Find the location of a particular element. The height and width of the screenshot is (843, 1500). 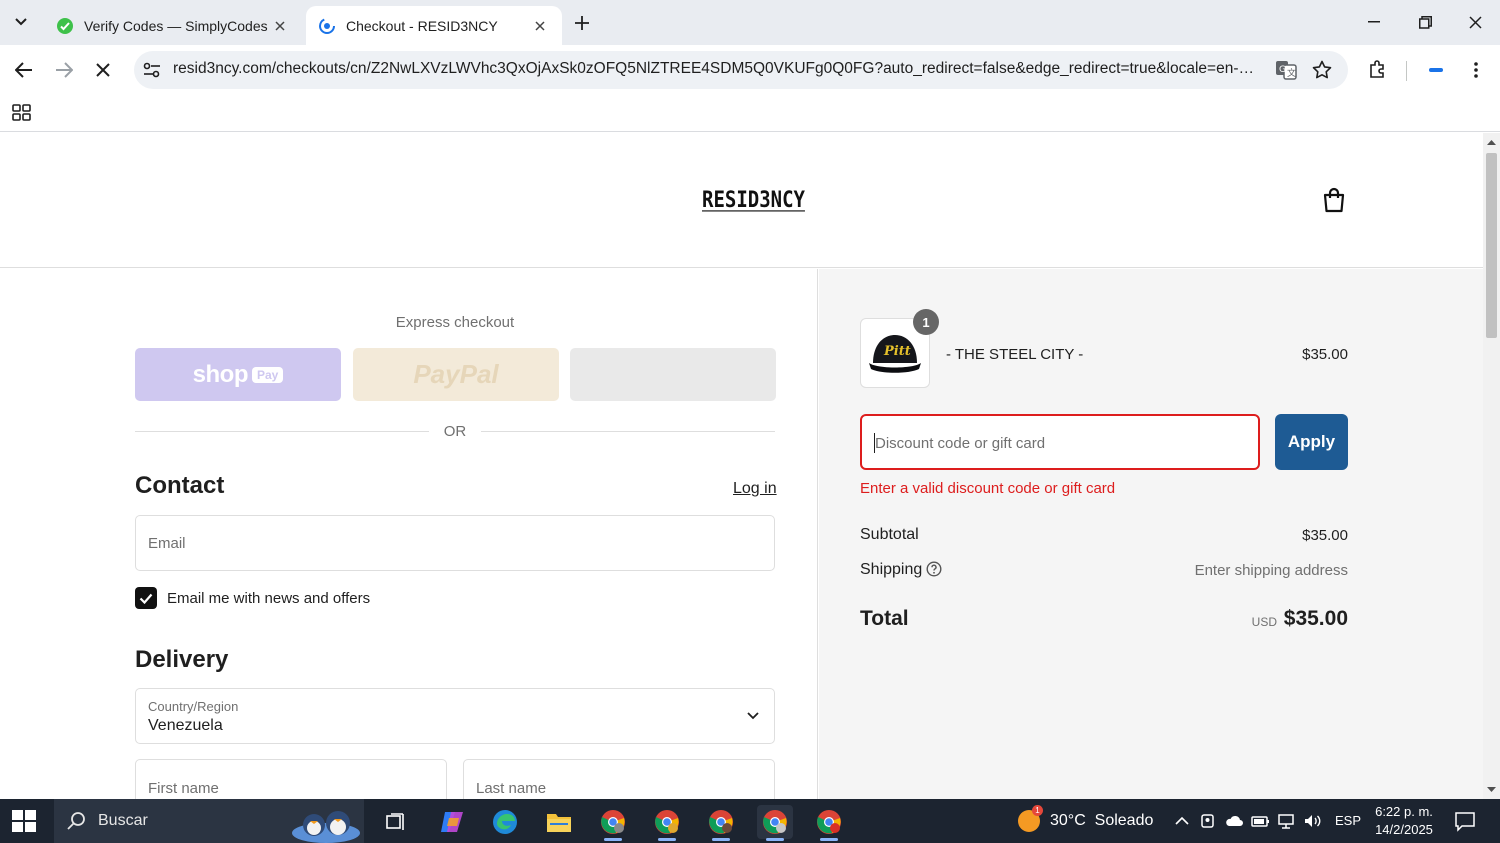

total-currency: USD is located at coordinates (1264, 622).